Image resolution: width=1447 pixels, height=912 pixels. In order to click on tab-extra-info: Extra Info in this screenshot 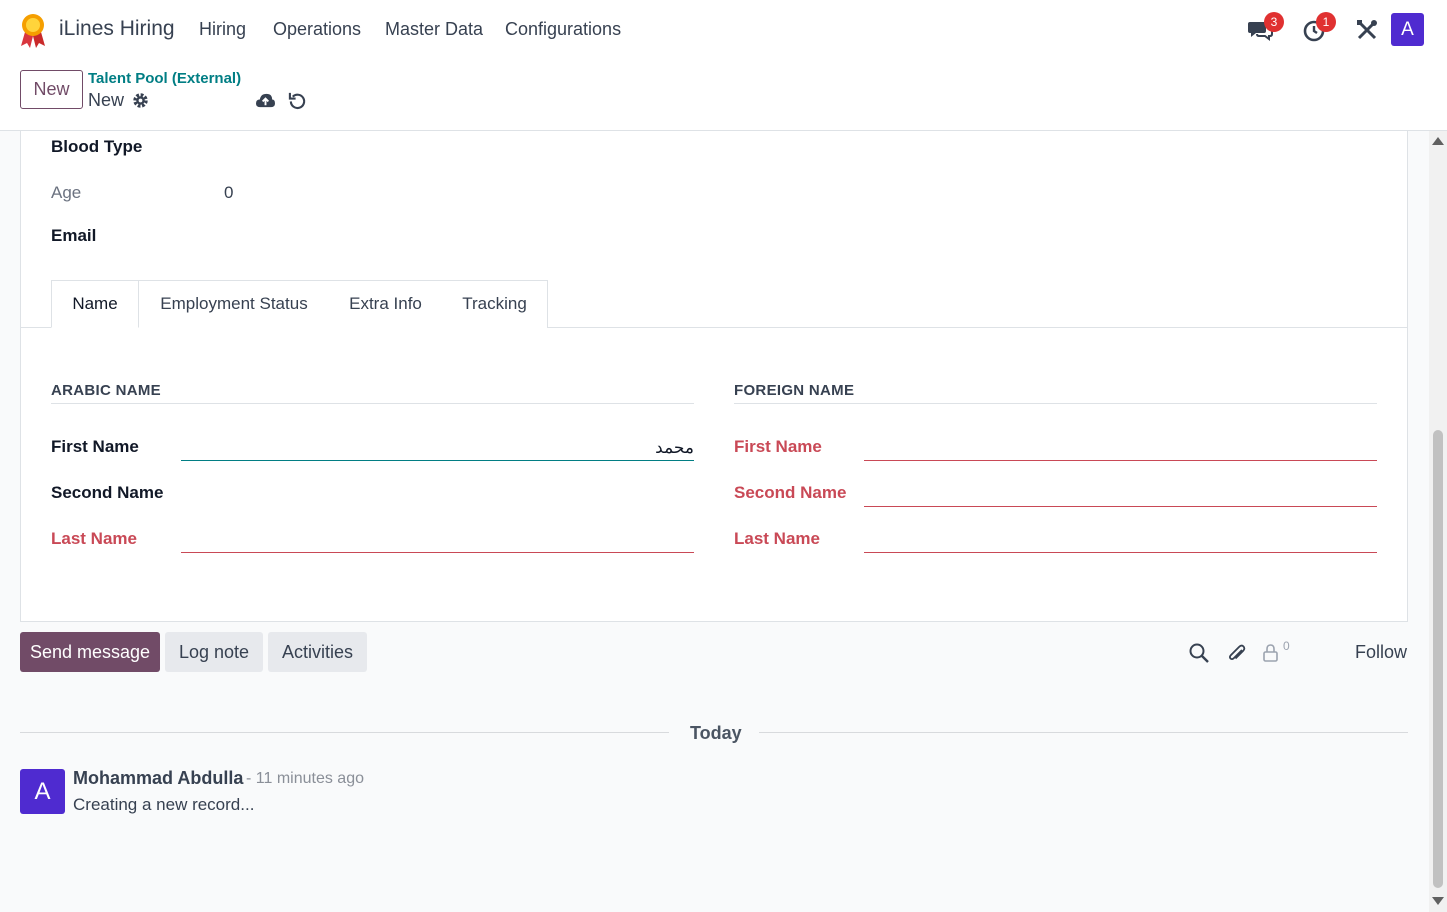, I will do `click(386, 304)`.